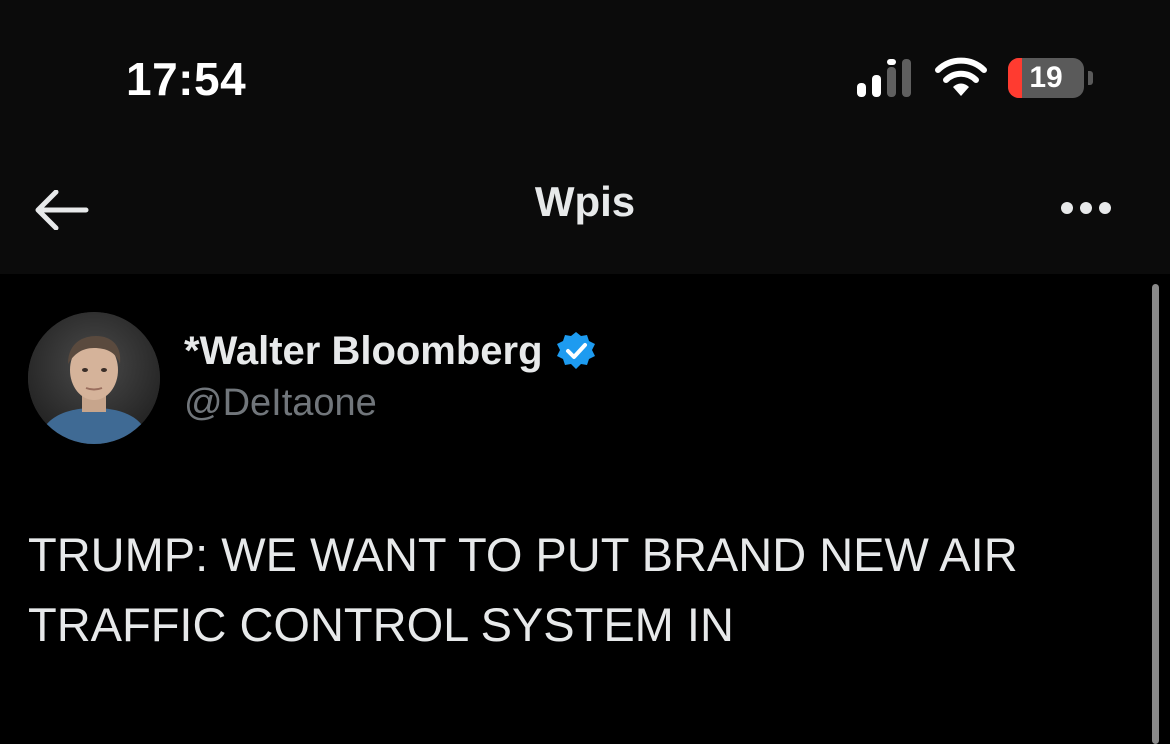  Describe the element at coordinates (1090, 78) in the screenshot. I see `battery-cap` at that location.